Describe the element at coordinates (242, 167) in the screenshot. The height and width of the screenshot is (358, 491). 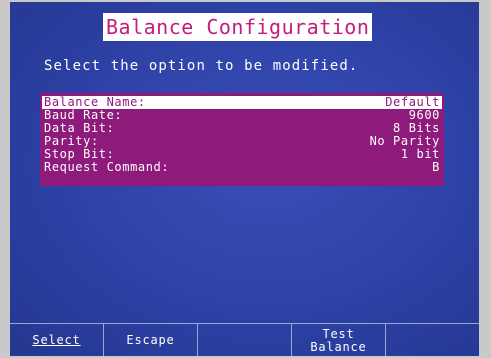
I see `option-request-command: Request Command: B` at that location.